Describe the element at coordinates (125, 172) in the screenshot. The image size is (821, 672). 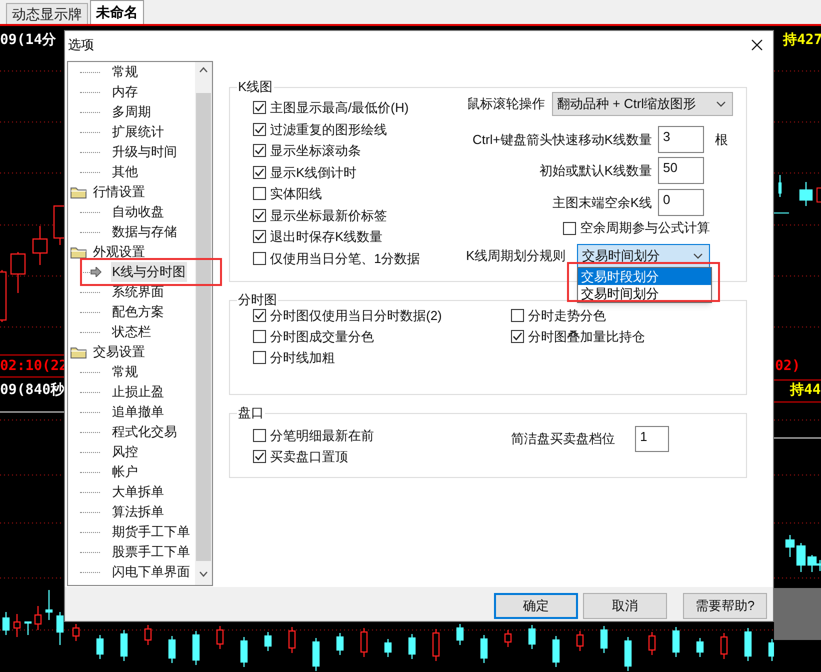
I see `tree-item: 其他` at that location.